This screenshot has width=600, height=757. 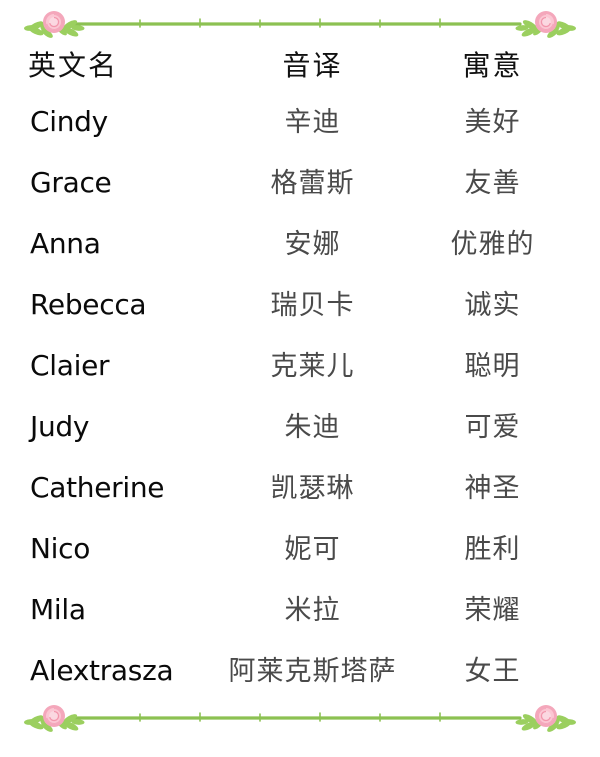 I want to click on cell-transliteration: 安娜, so click(x=312, y=244).